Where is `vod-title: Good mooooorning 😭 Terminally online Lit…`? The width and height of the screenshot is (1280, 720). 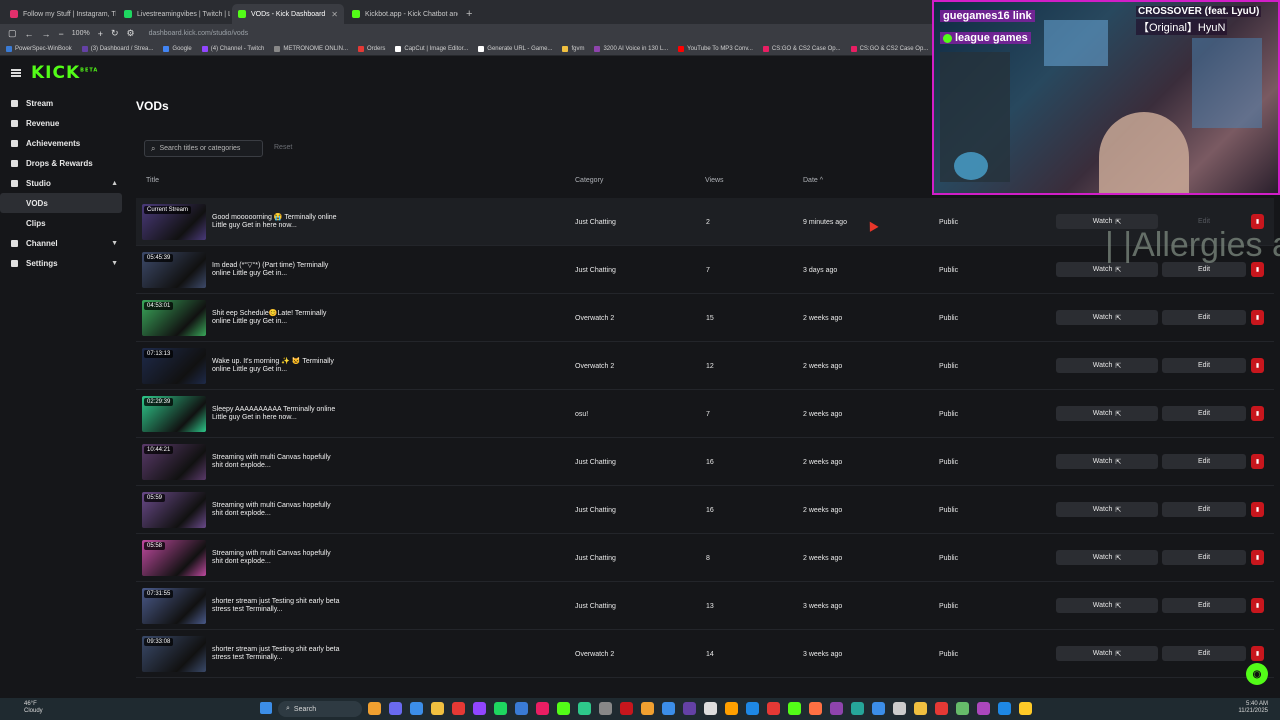 vod-title: Good mooooorning 😭 Terminally online Lit… is located at coordinates (277, 222).